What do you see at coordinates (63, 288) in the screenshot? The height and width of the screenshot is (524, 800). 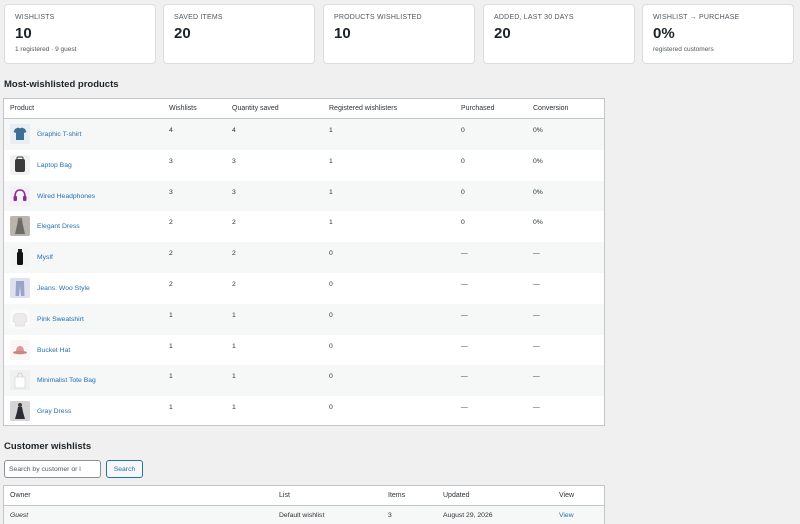 I see `product-link: Jeans: Woo Style` at bounding box center [63, 288].